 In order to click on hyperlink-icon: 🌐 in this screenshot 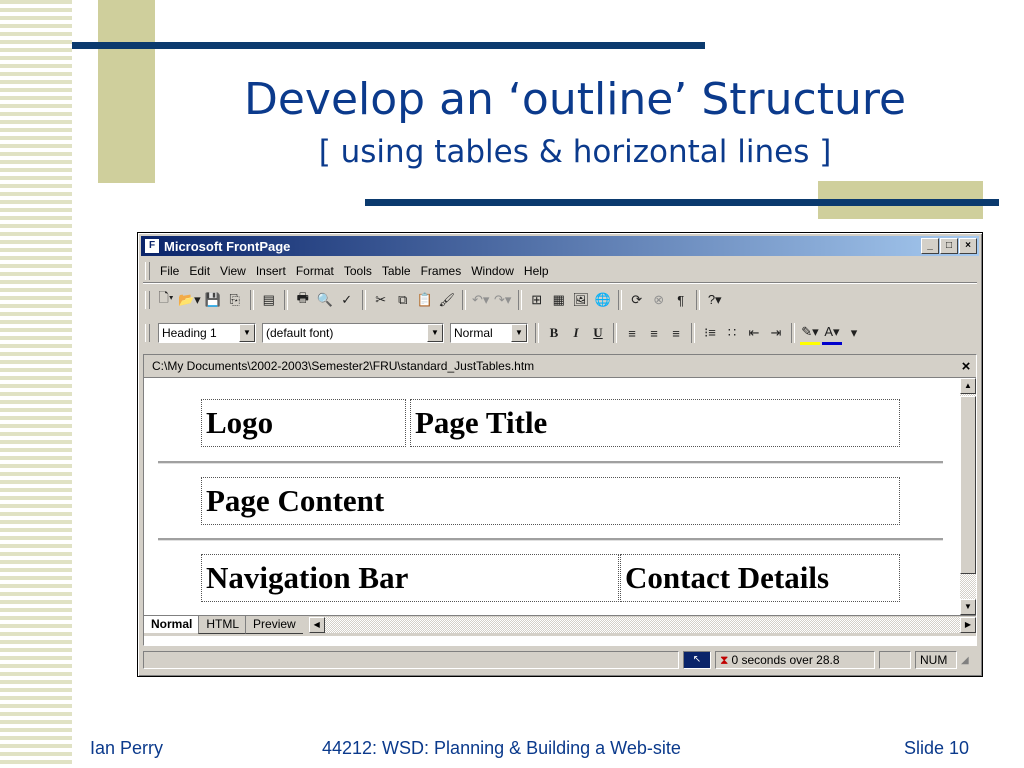, I will do `click(603, 300)`.